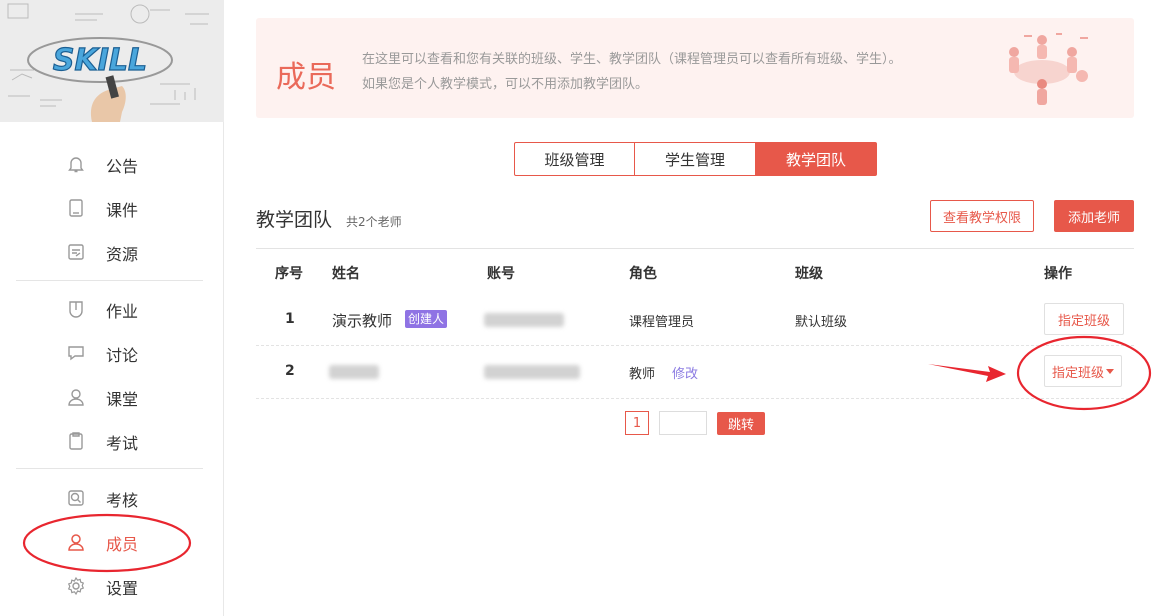  Describe the element at coordinates (643, 274) in the screenshot. I see `column-header-role: 角色` at that location.